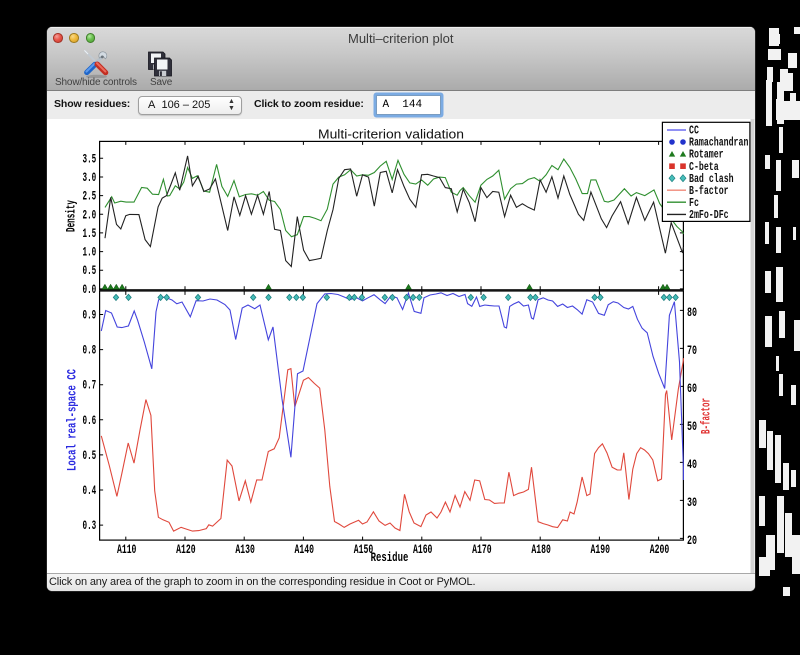  Describe the element at coordinates (541, 549) in the screenshot. I see `svg-text: A180` at that location.